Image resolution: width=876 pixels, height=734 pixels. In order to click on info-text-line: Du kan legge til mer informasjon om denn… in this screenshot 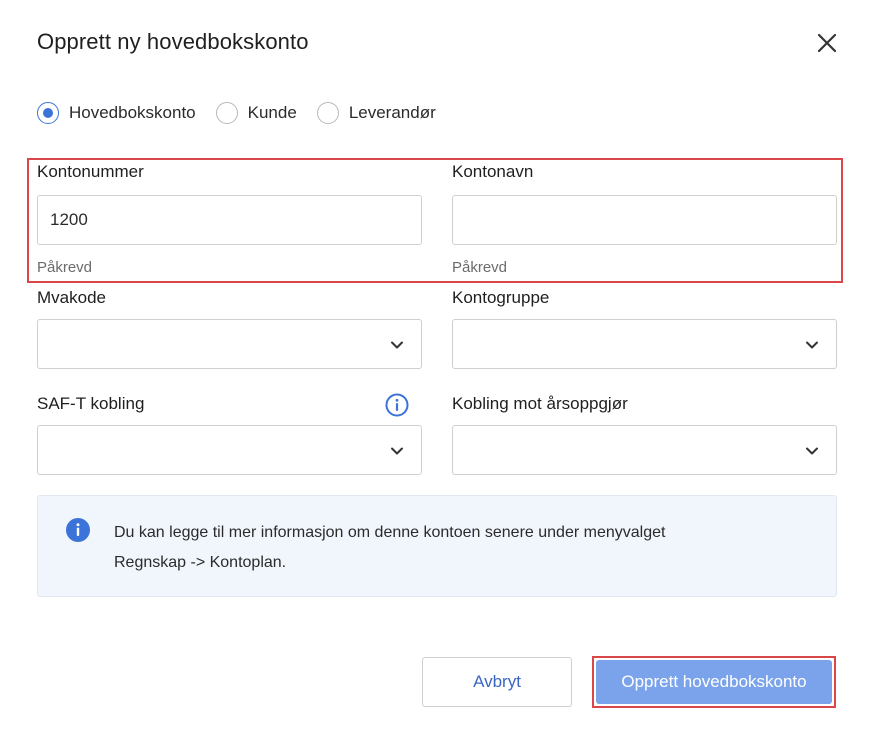, I will do `click(390, 532)`.